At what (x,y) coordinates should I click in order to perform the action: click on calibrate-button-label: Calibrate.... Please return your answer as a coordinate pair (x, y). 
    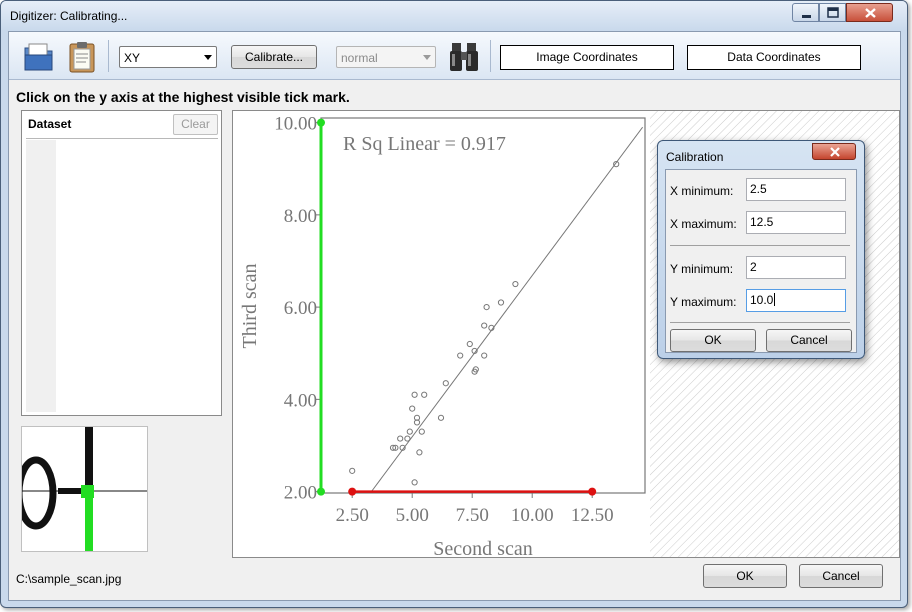
    Looking at the image, I should click on (274, 57).